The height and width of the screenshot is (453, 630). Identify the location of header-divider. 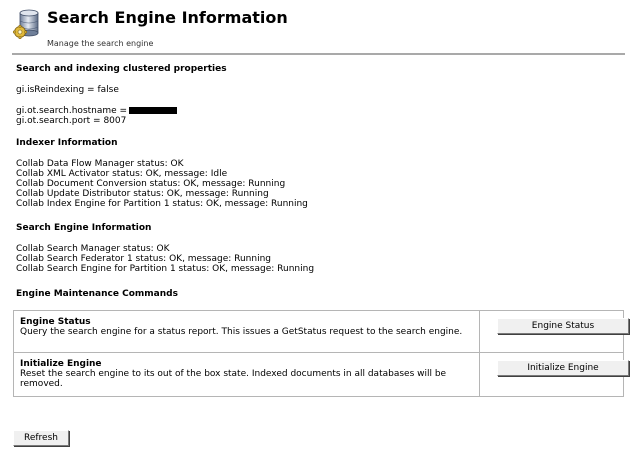
(318, 54).